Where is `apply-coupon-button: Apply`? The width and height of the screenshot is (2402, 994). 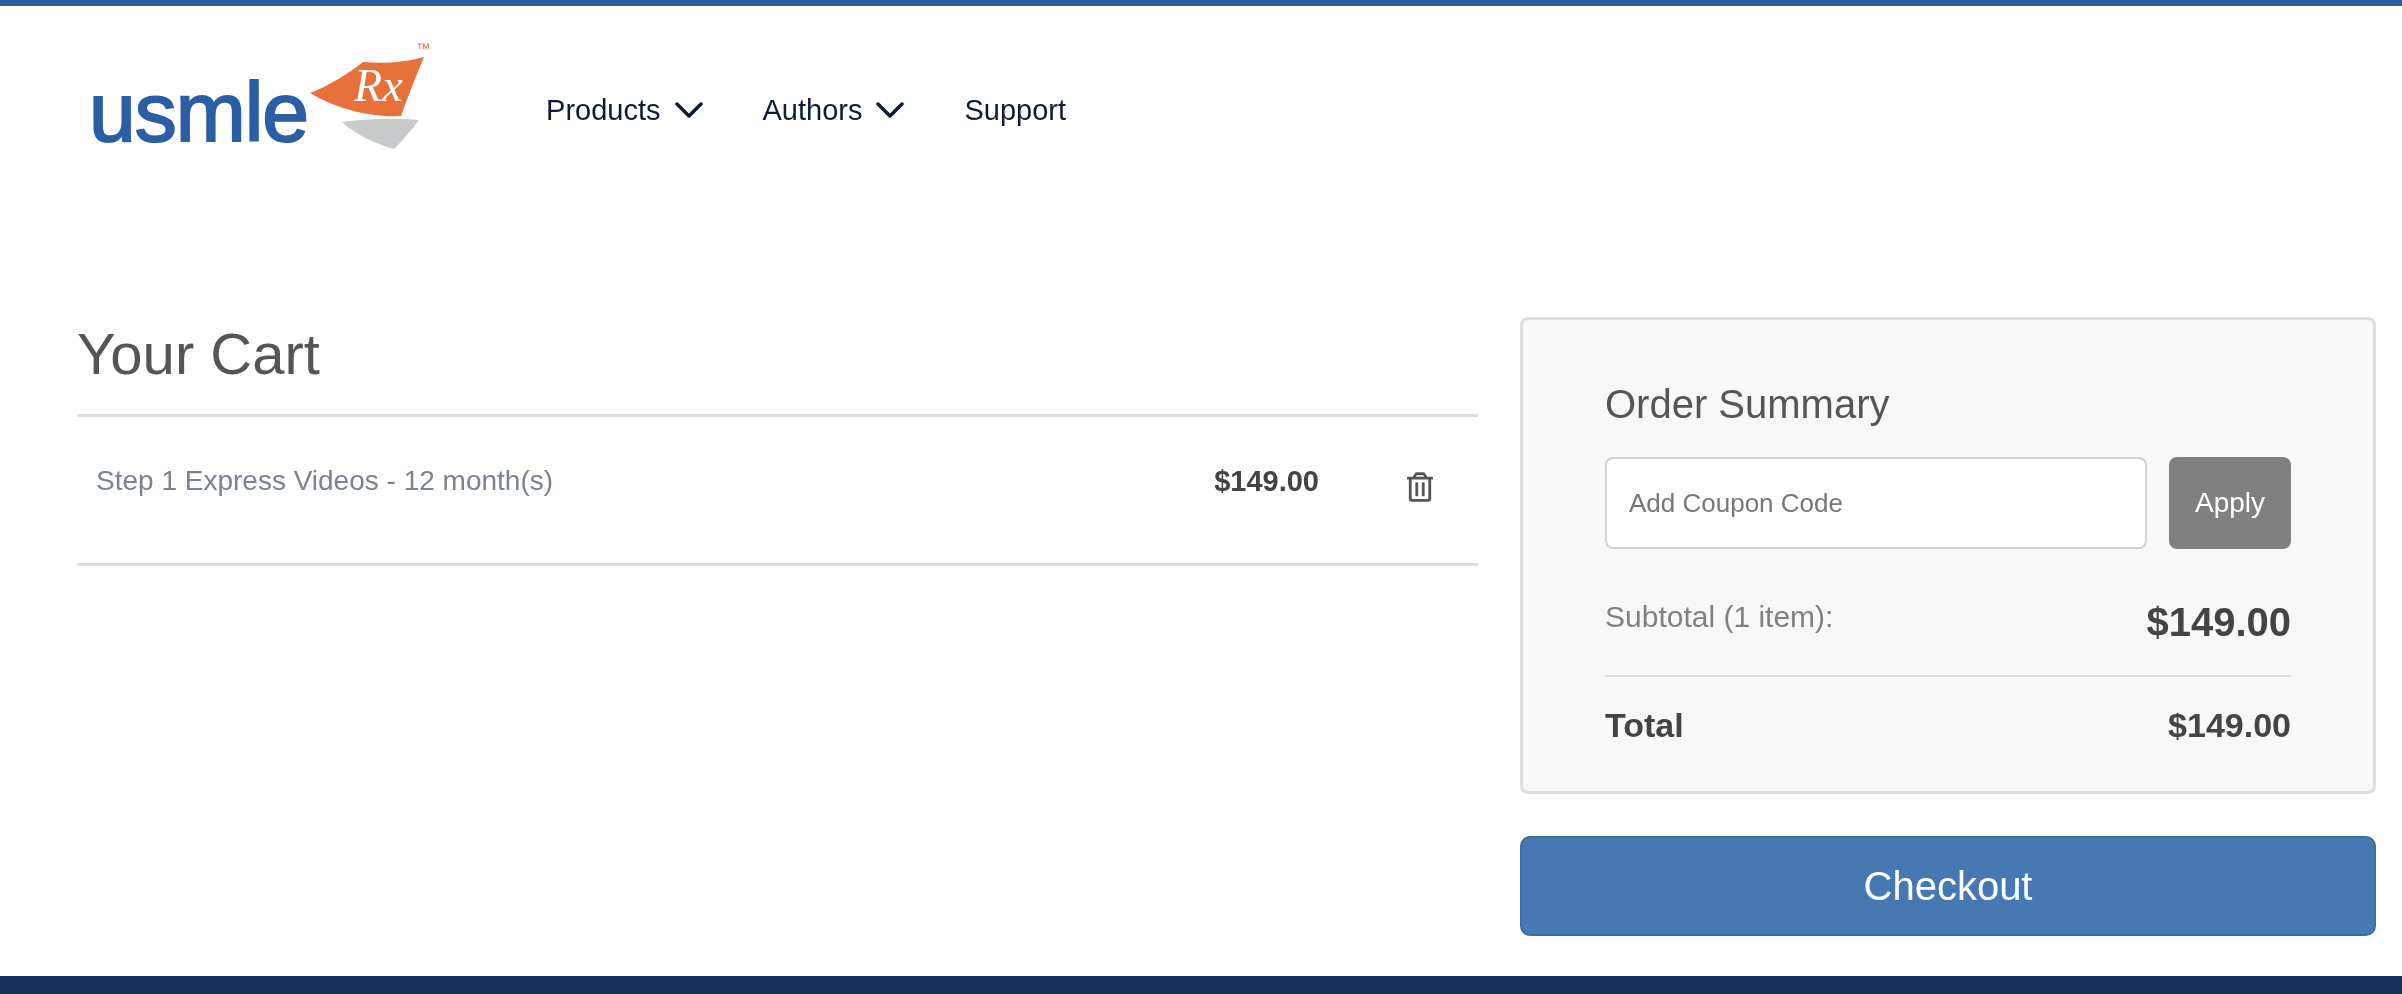
apply-coupon-button: Apply is located at coordinates (2230, 503).